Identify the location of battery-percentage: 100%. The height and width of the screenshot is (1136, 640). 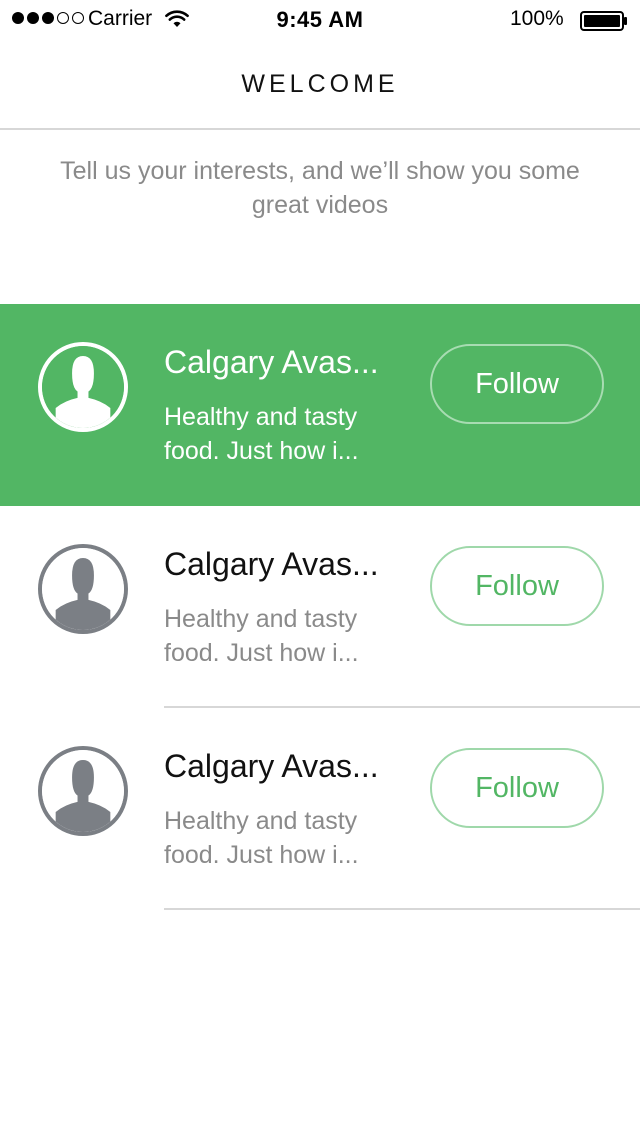
(537, 18).